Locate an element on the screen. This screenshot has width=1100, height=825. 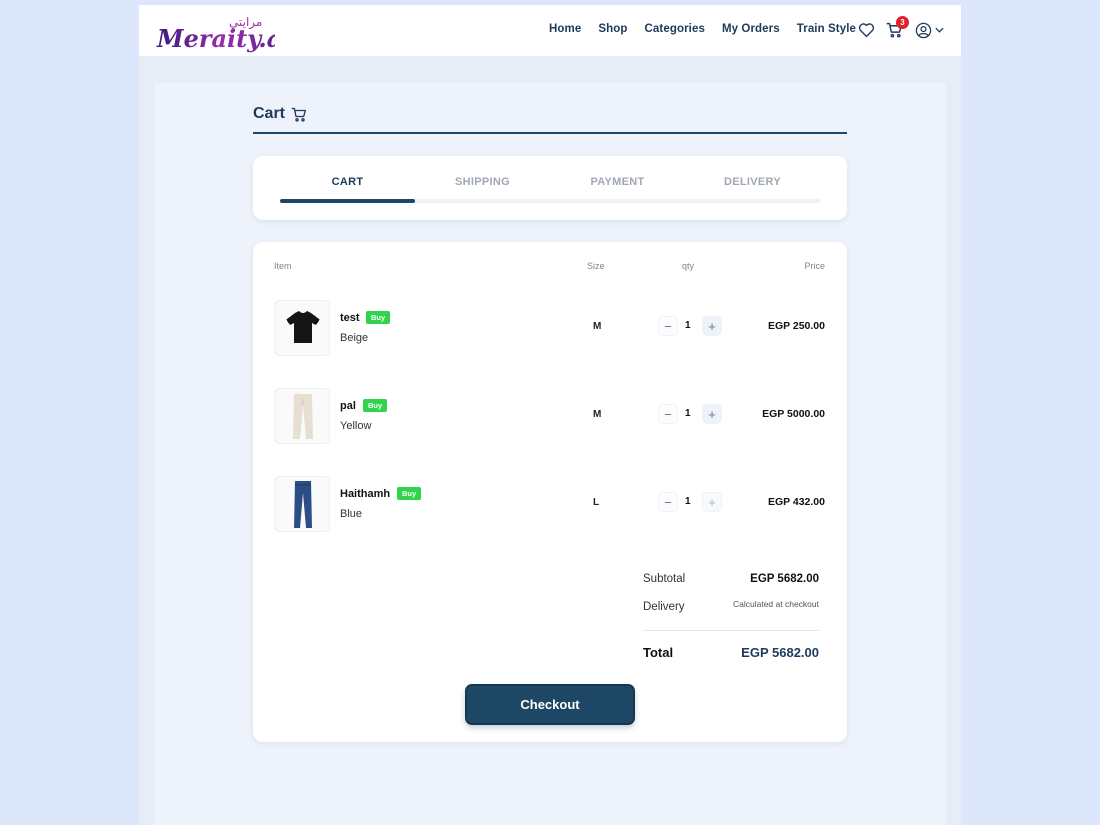
summary-divider is located at coordinates (731, 630).